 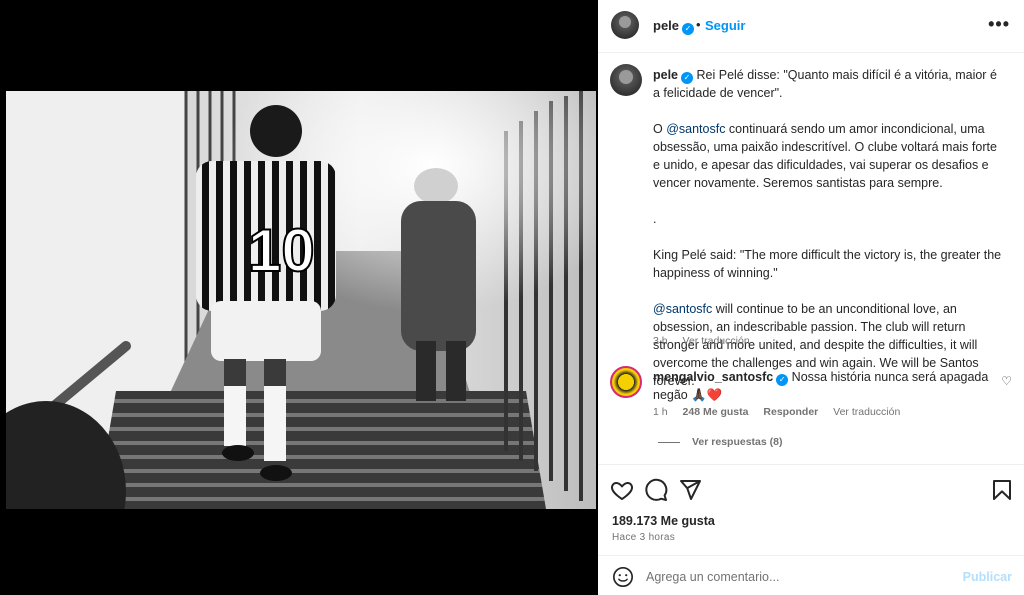 I want to click on caption-username: pele, so click(x=665, y=75).